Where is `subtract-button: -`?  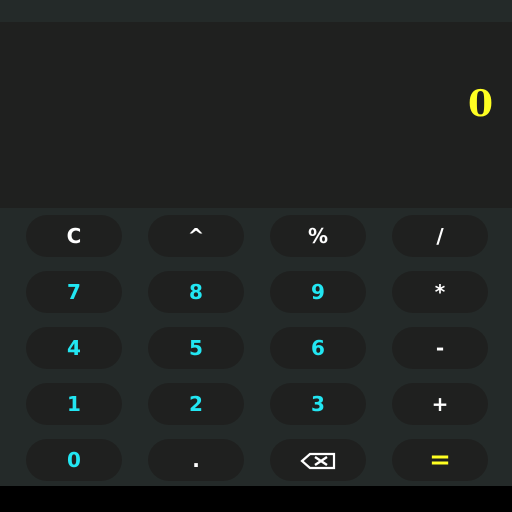
subtract-button: - is located at coordinates (440, 348).